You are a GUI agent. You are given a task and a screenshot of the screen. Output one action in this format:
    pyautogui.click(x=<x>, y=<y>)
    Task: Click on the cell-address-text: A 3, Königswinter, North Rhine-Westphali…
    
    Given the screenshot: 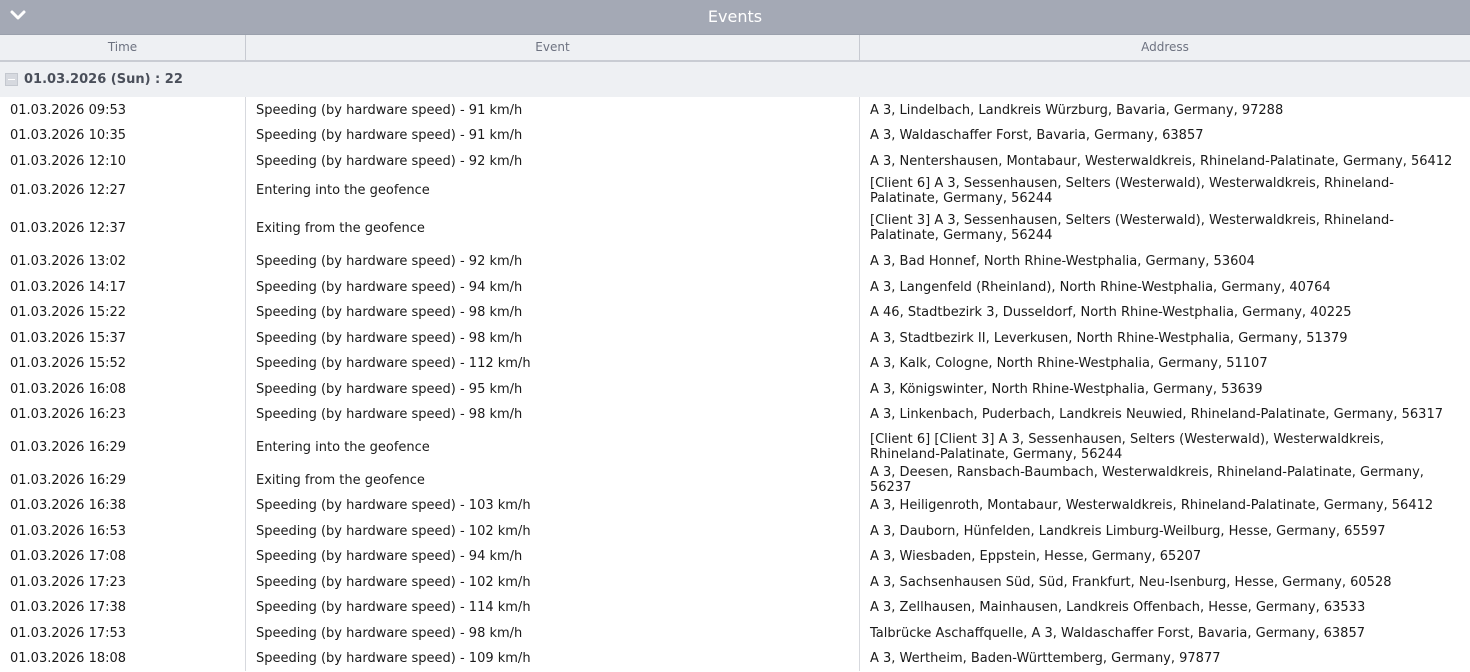 What is the action you would take?
    pyautogui.click(x=1066, y=389)
    